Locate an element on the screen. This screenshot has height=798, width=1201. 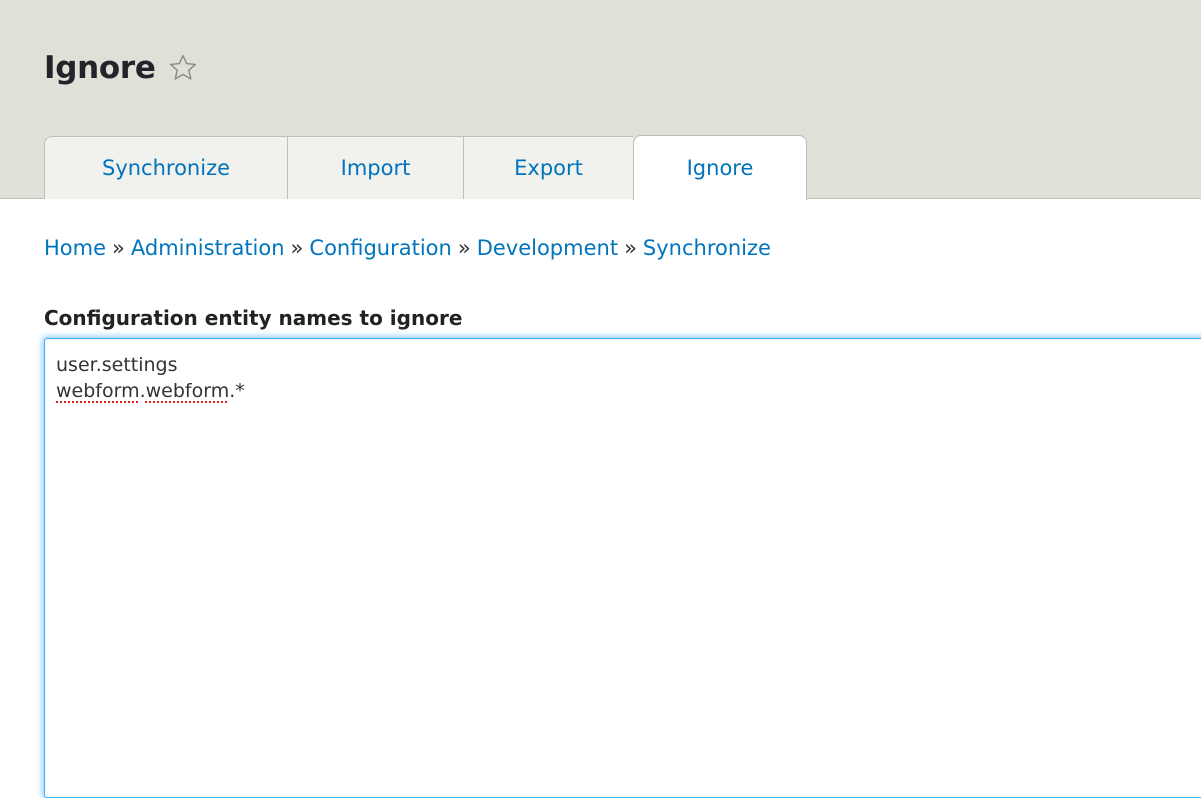
primary-tabs: Synchronize Import Export Ignore is located at coordinates (425, 167).